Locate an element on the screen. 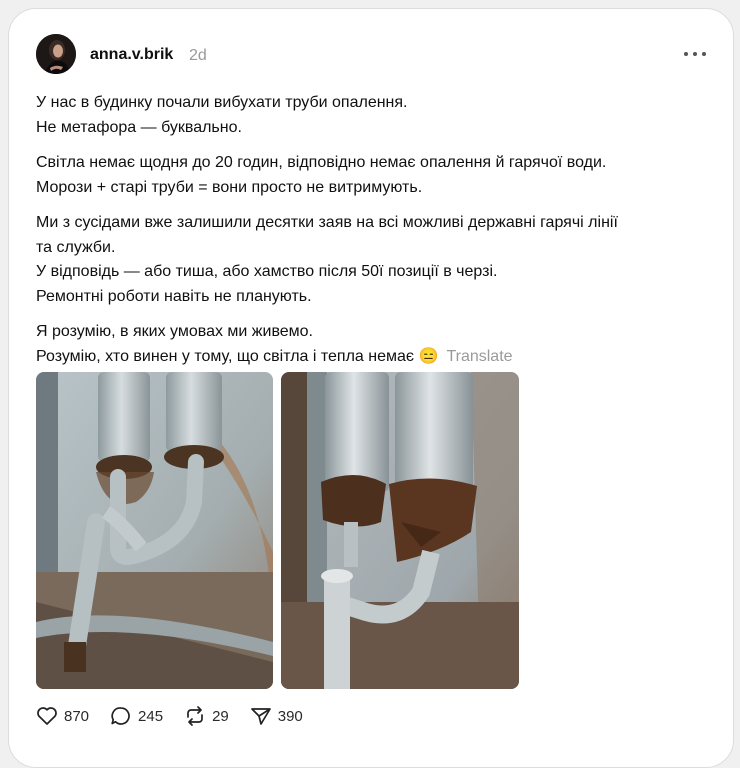 This screenshot has width=740, height=768. more-dots-icon is located at coordinates (695, 54).